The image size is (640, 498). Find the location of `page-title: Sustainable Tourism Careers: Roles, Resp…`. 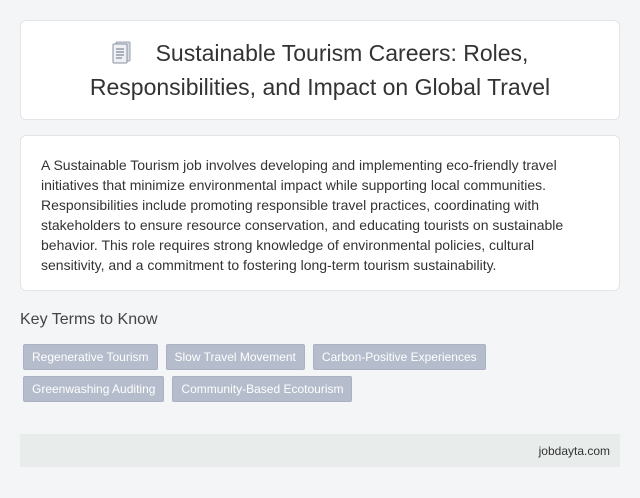

page-title: Sustainable Tourism Careers: Roles, Resp… is located at coordinates (320, 69).